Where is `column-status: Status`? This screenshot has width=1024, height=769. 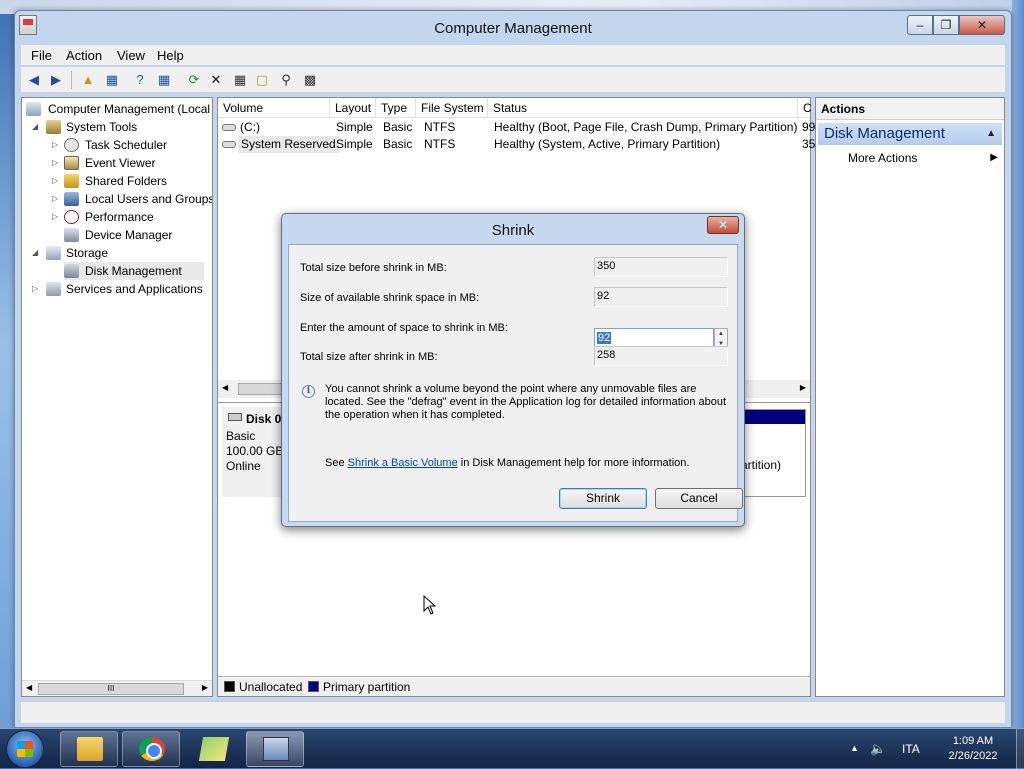
column-status: Status is located at coordinates (643, 108).